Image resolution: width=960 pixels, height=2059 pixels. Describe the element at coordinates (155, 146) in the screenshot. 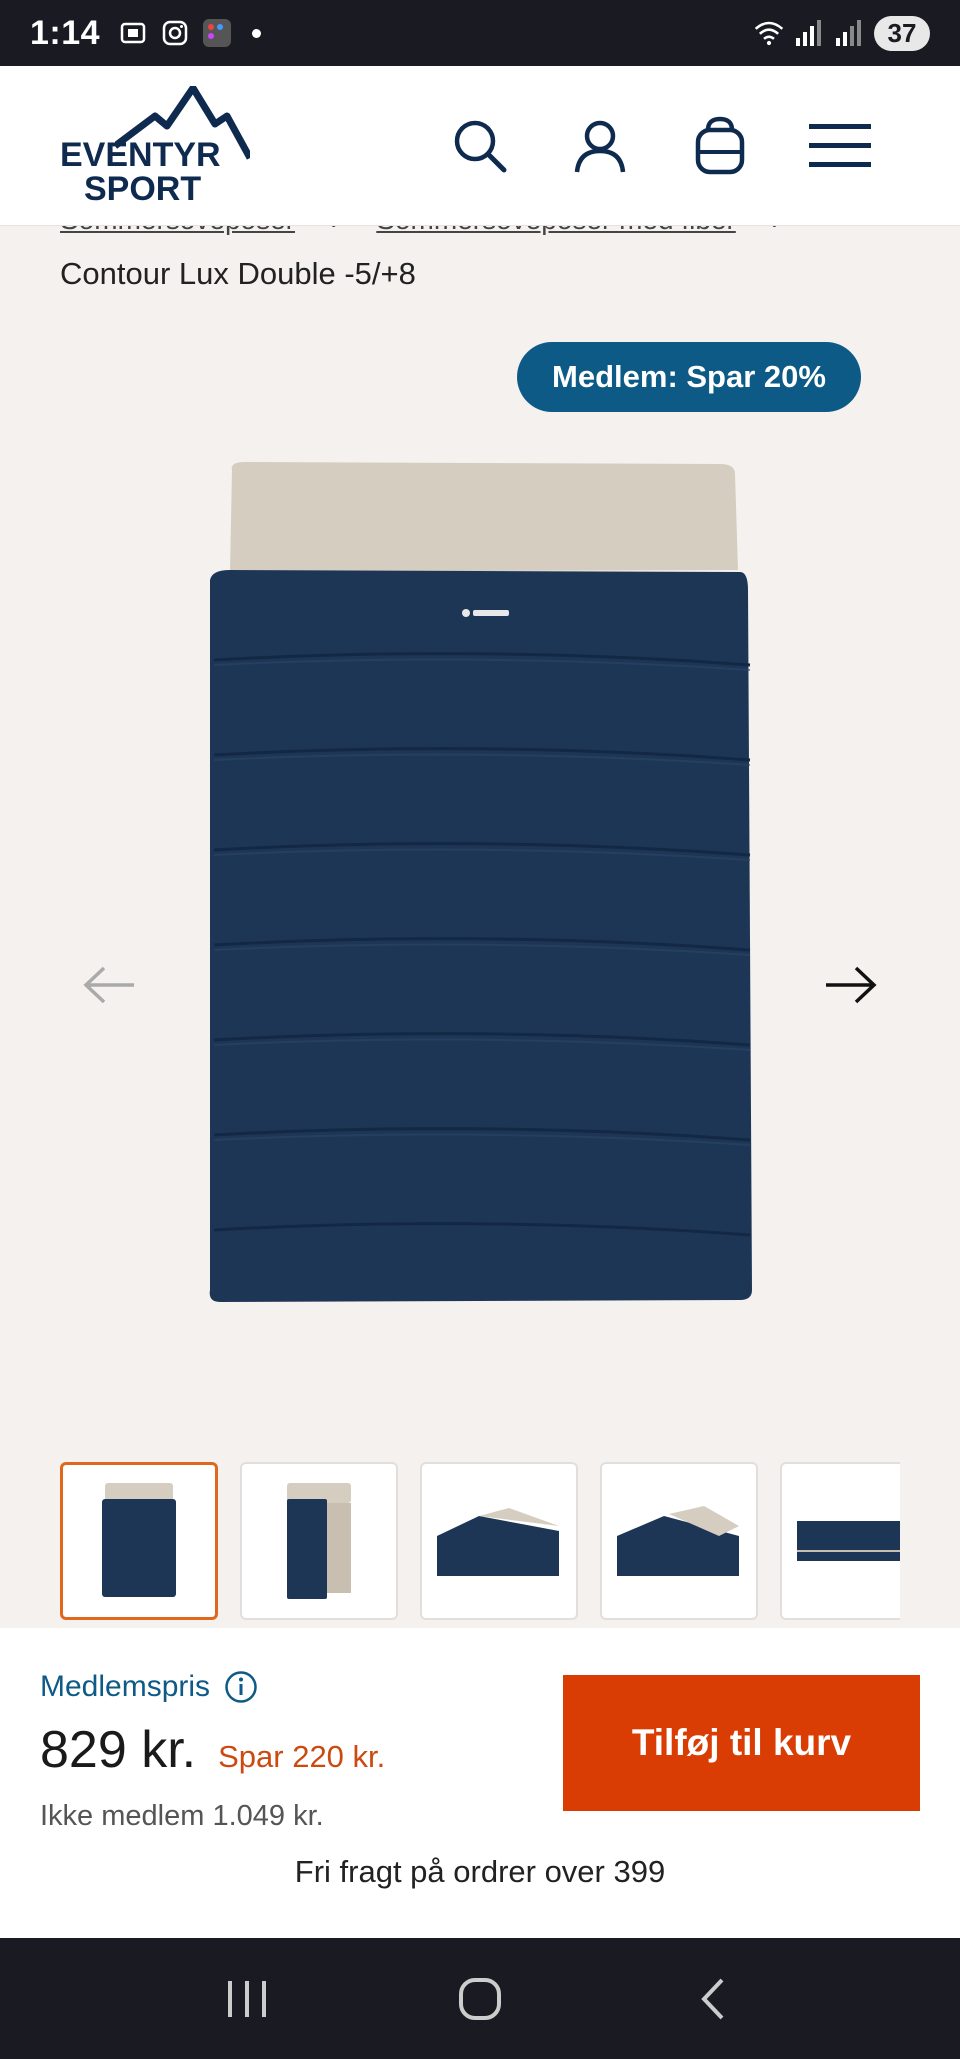

I see `eventyr-sport-logo: EVENTYR SPORT` at that location.